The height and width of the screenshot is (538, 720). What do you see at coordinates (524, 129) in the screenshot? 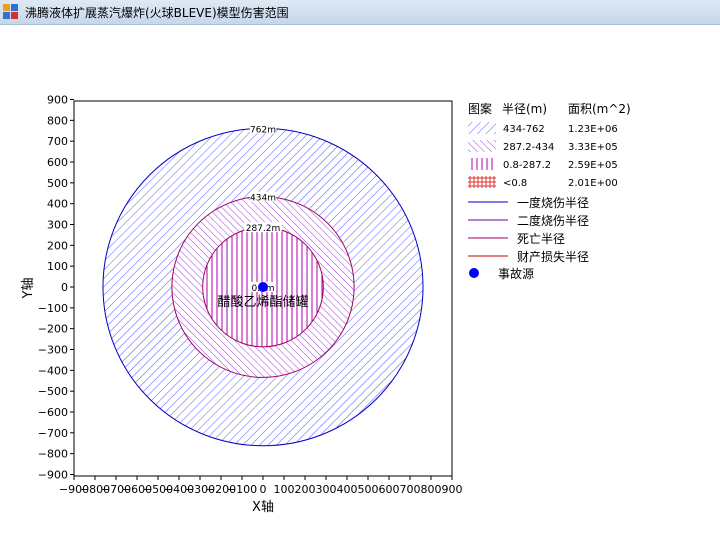
I see `legend-range: 434-762` at bounding box center [524, 129].